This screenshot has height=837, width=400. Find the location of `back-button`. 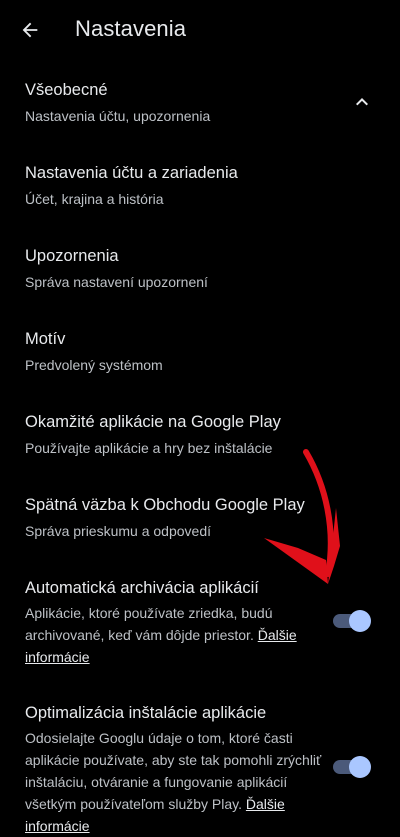

back-button is located at coordinates (30, 30).